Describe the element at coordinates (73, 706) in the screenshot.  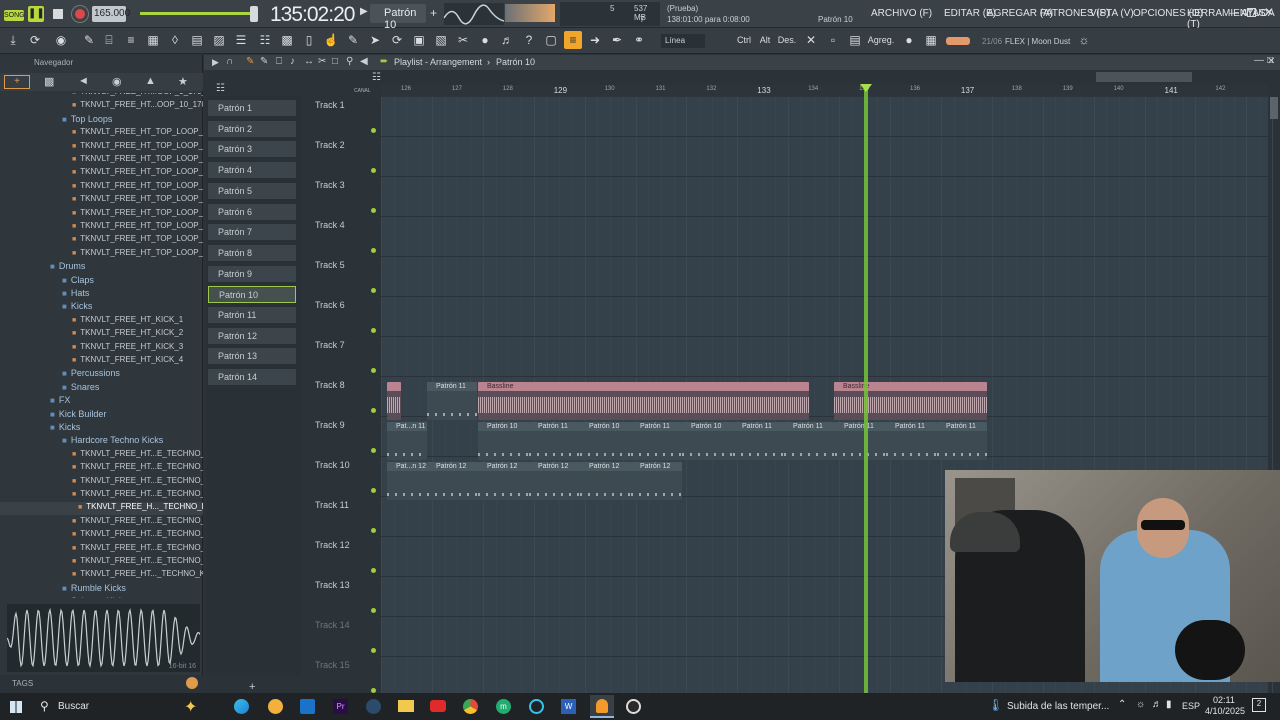
I see `taskbar-search-label: Buscar` at that location.